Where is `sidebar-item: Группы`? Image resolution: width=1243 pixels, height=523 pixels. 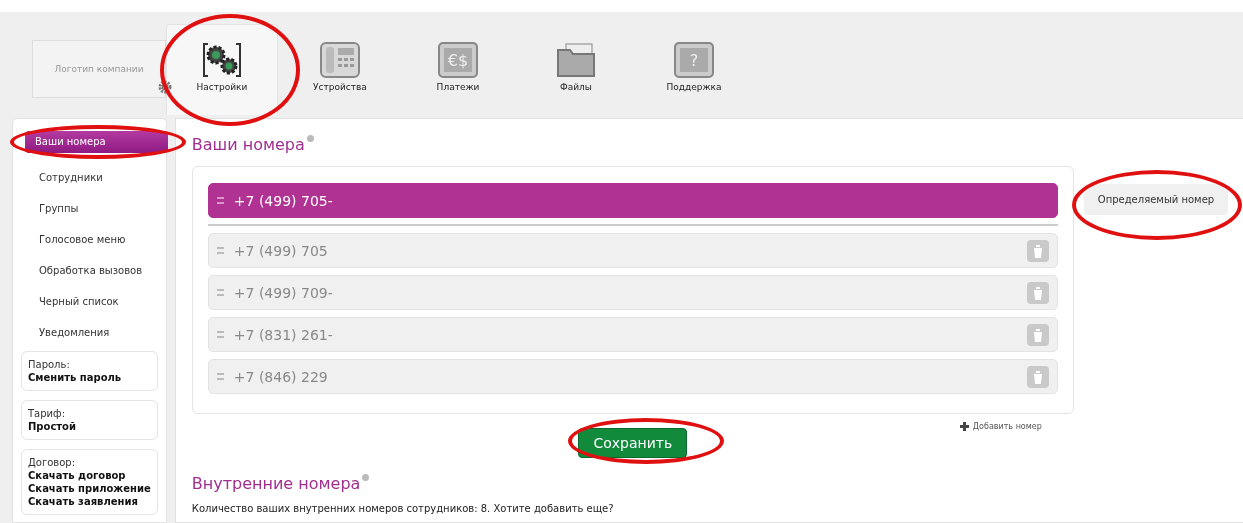 sidebar-item: Группы is located at coordinates (91, 208).